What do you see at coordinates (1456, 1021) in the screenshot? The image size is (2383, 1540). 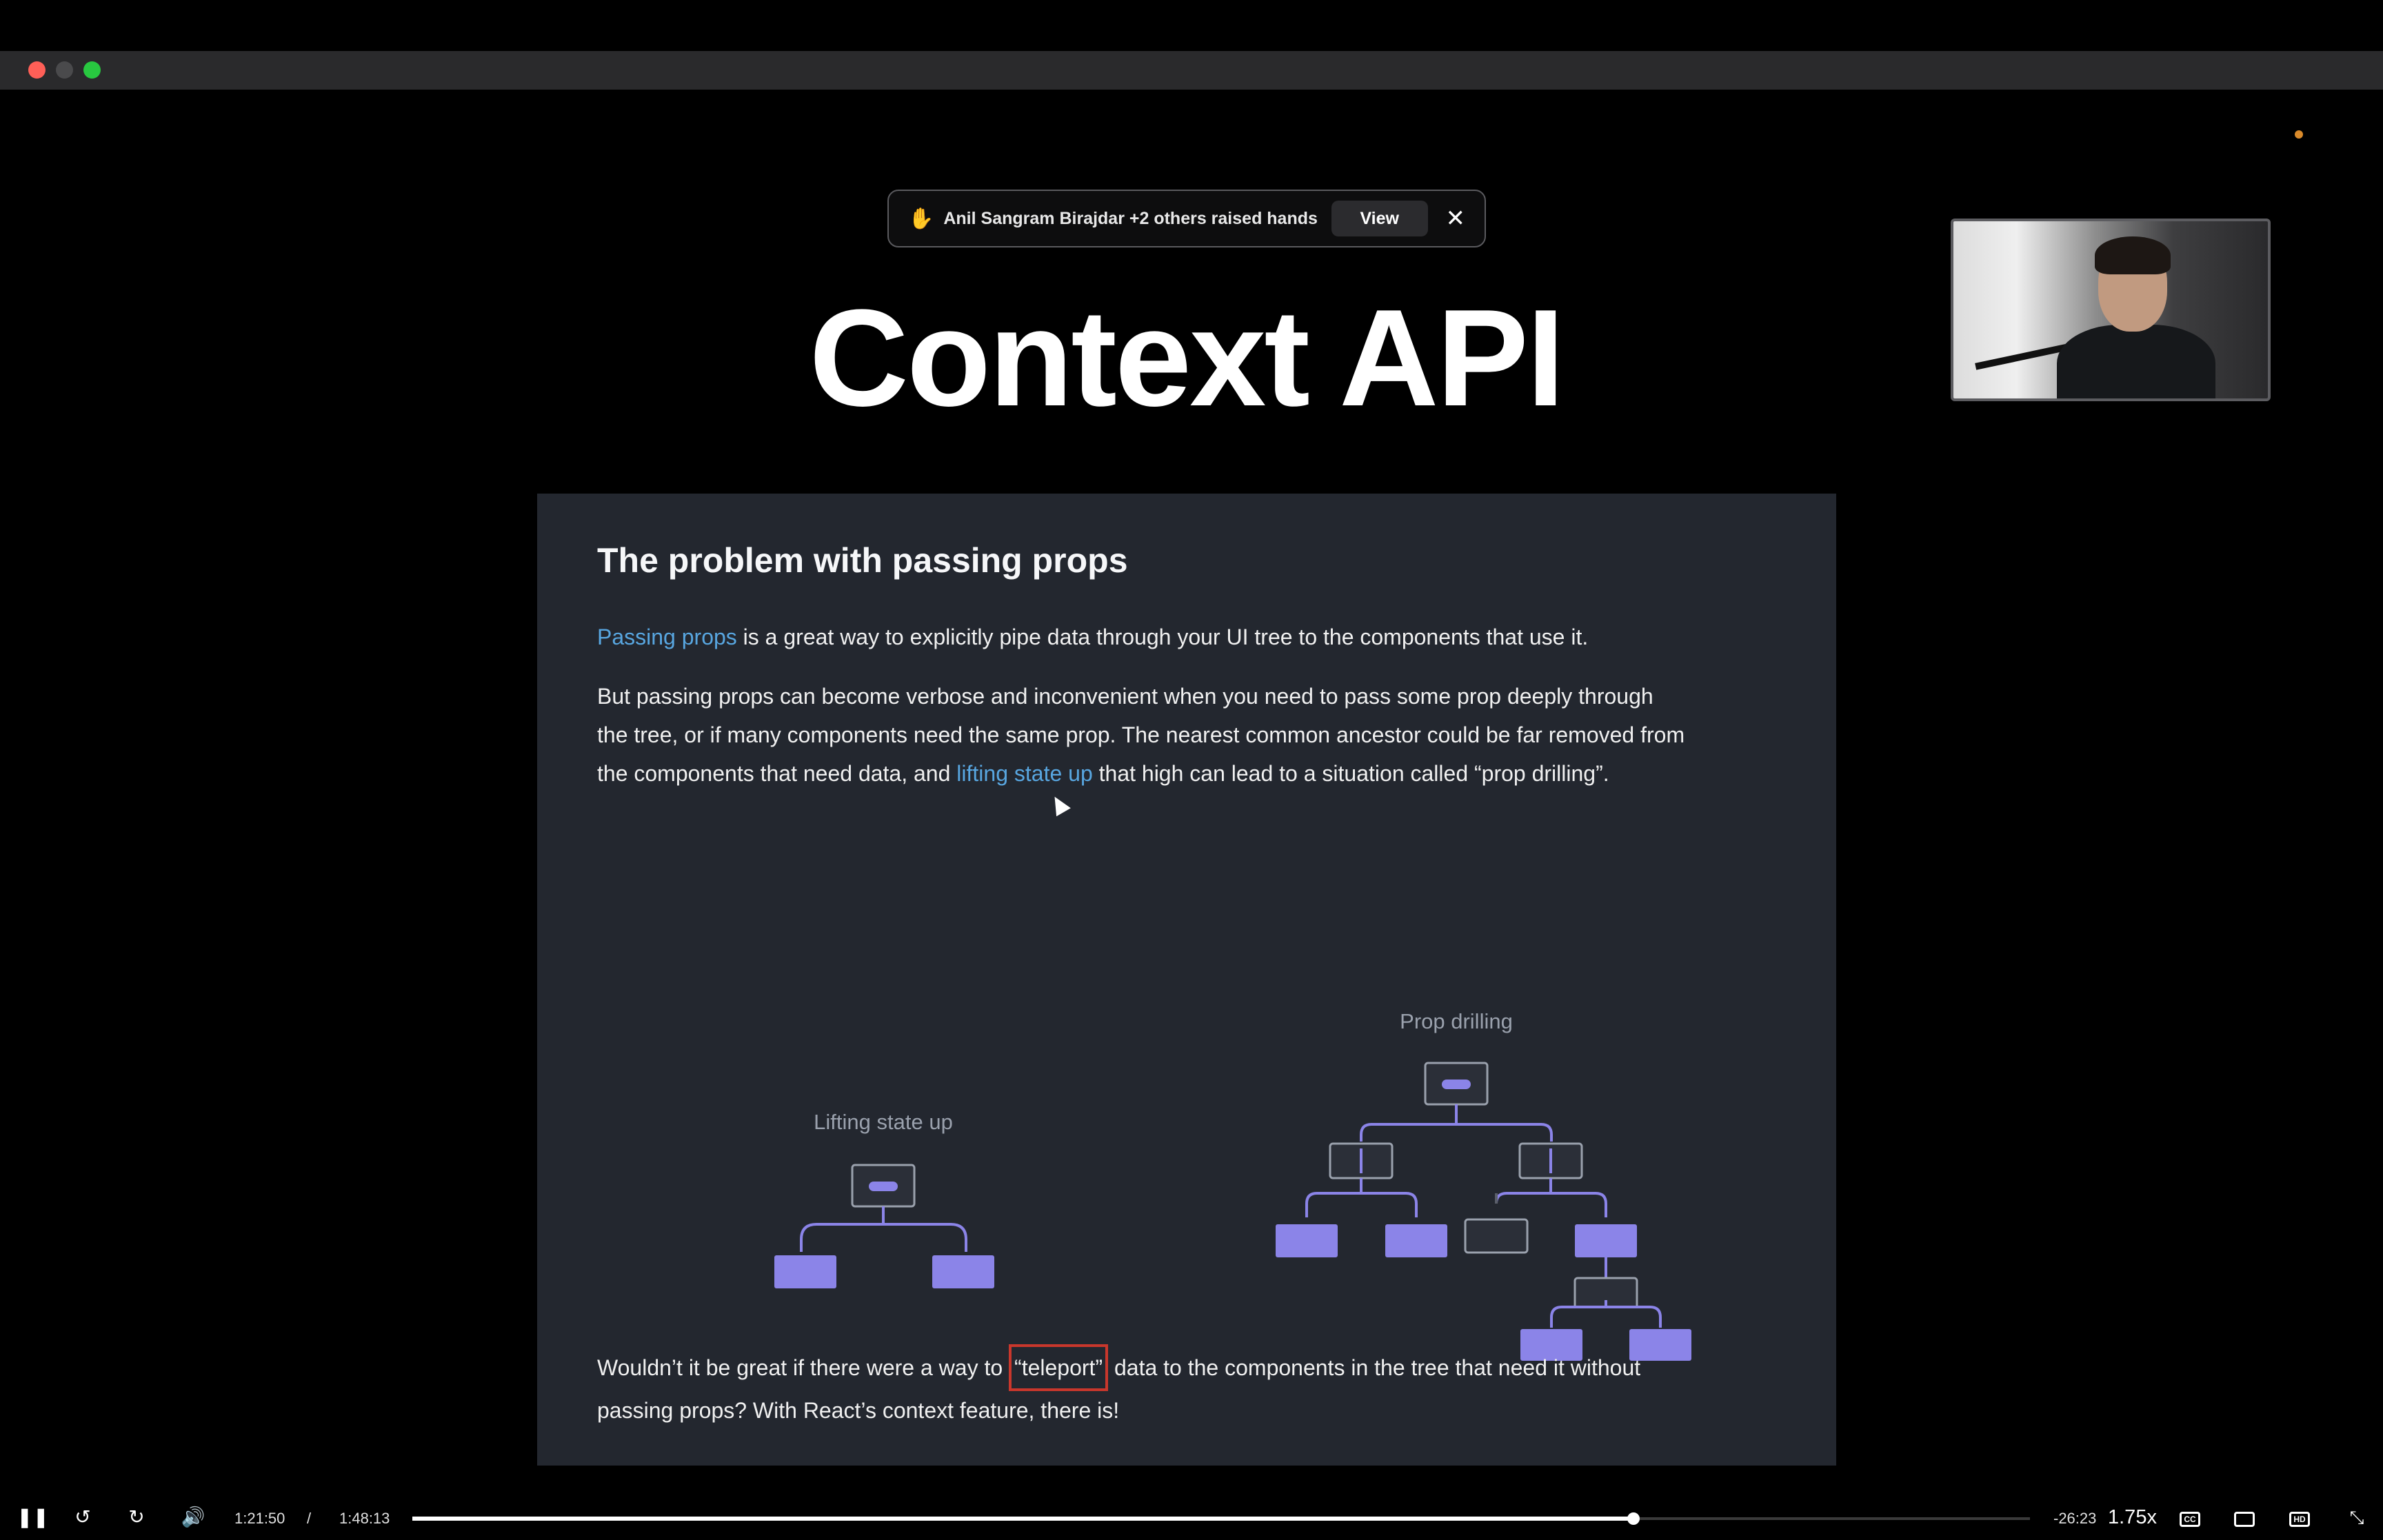 I see `prop-drilling-label: Prop drilling` at bounding box center [1456, 1021].